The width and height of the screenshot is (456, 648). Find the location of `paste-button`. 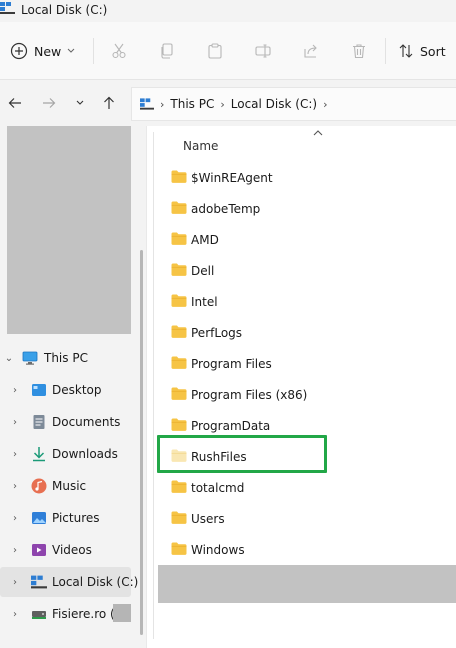

paste-button is located at coordinates (215, 51).